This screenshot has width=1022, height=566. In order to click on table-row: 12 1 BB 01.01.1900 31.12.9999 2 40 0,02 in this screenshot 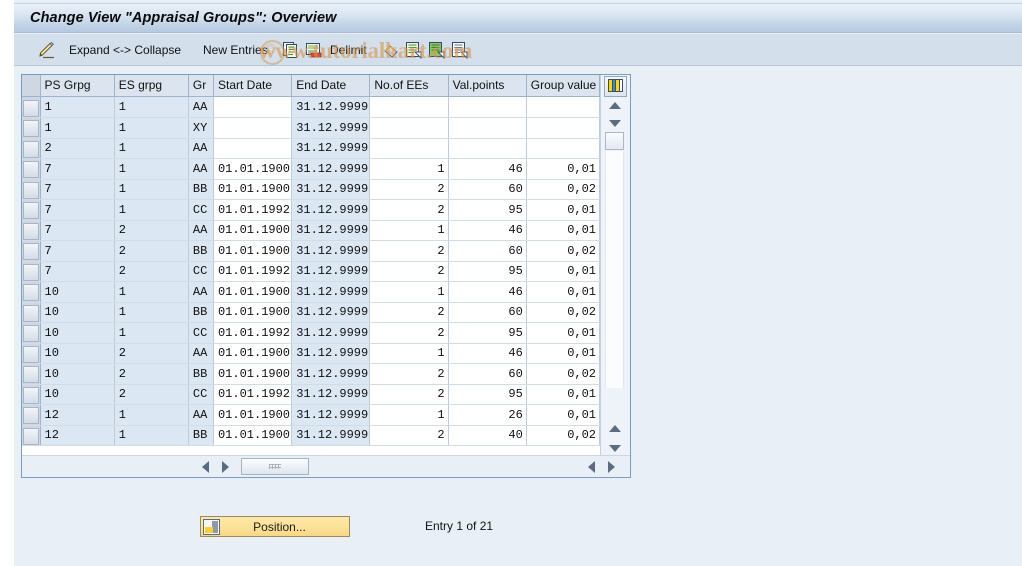, I will do `click(311, 435)`.